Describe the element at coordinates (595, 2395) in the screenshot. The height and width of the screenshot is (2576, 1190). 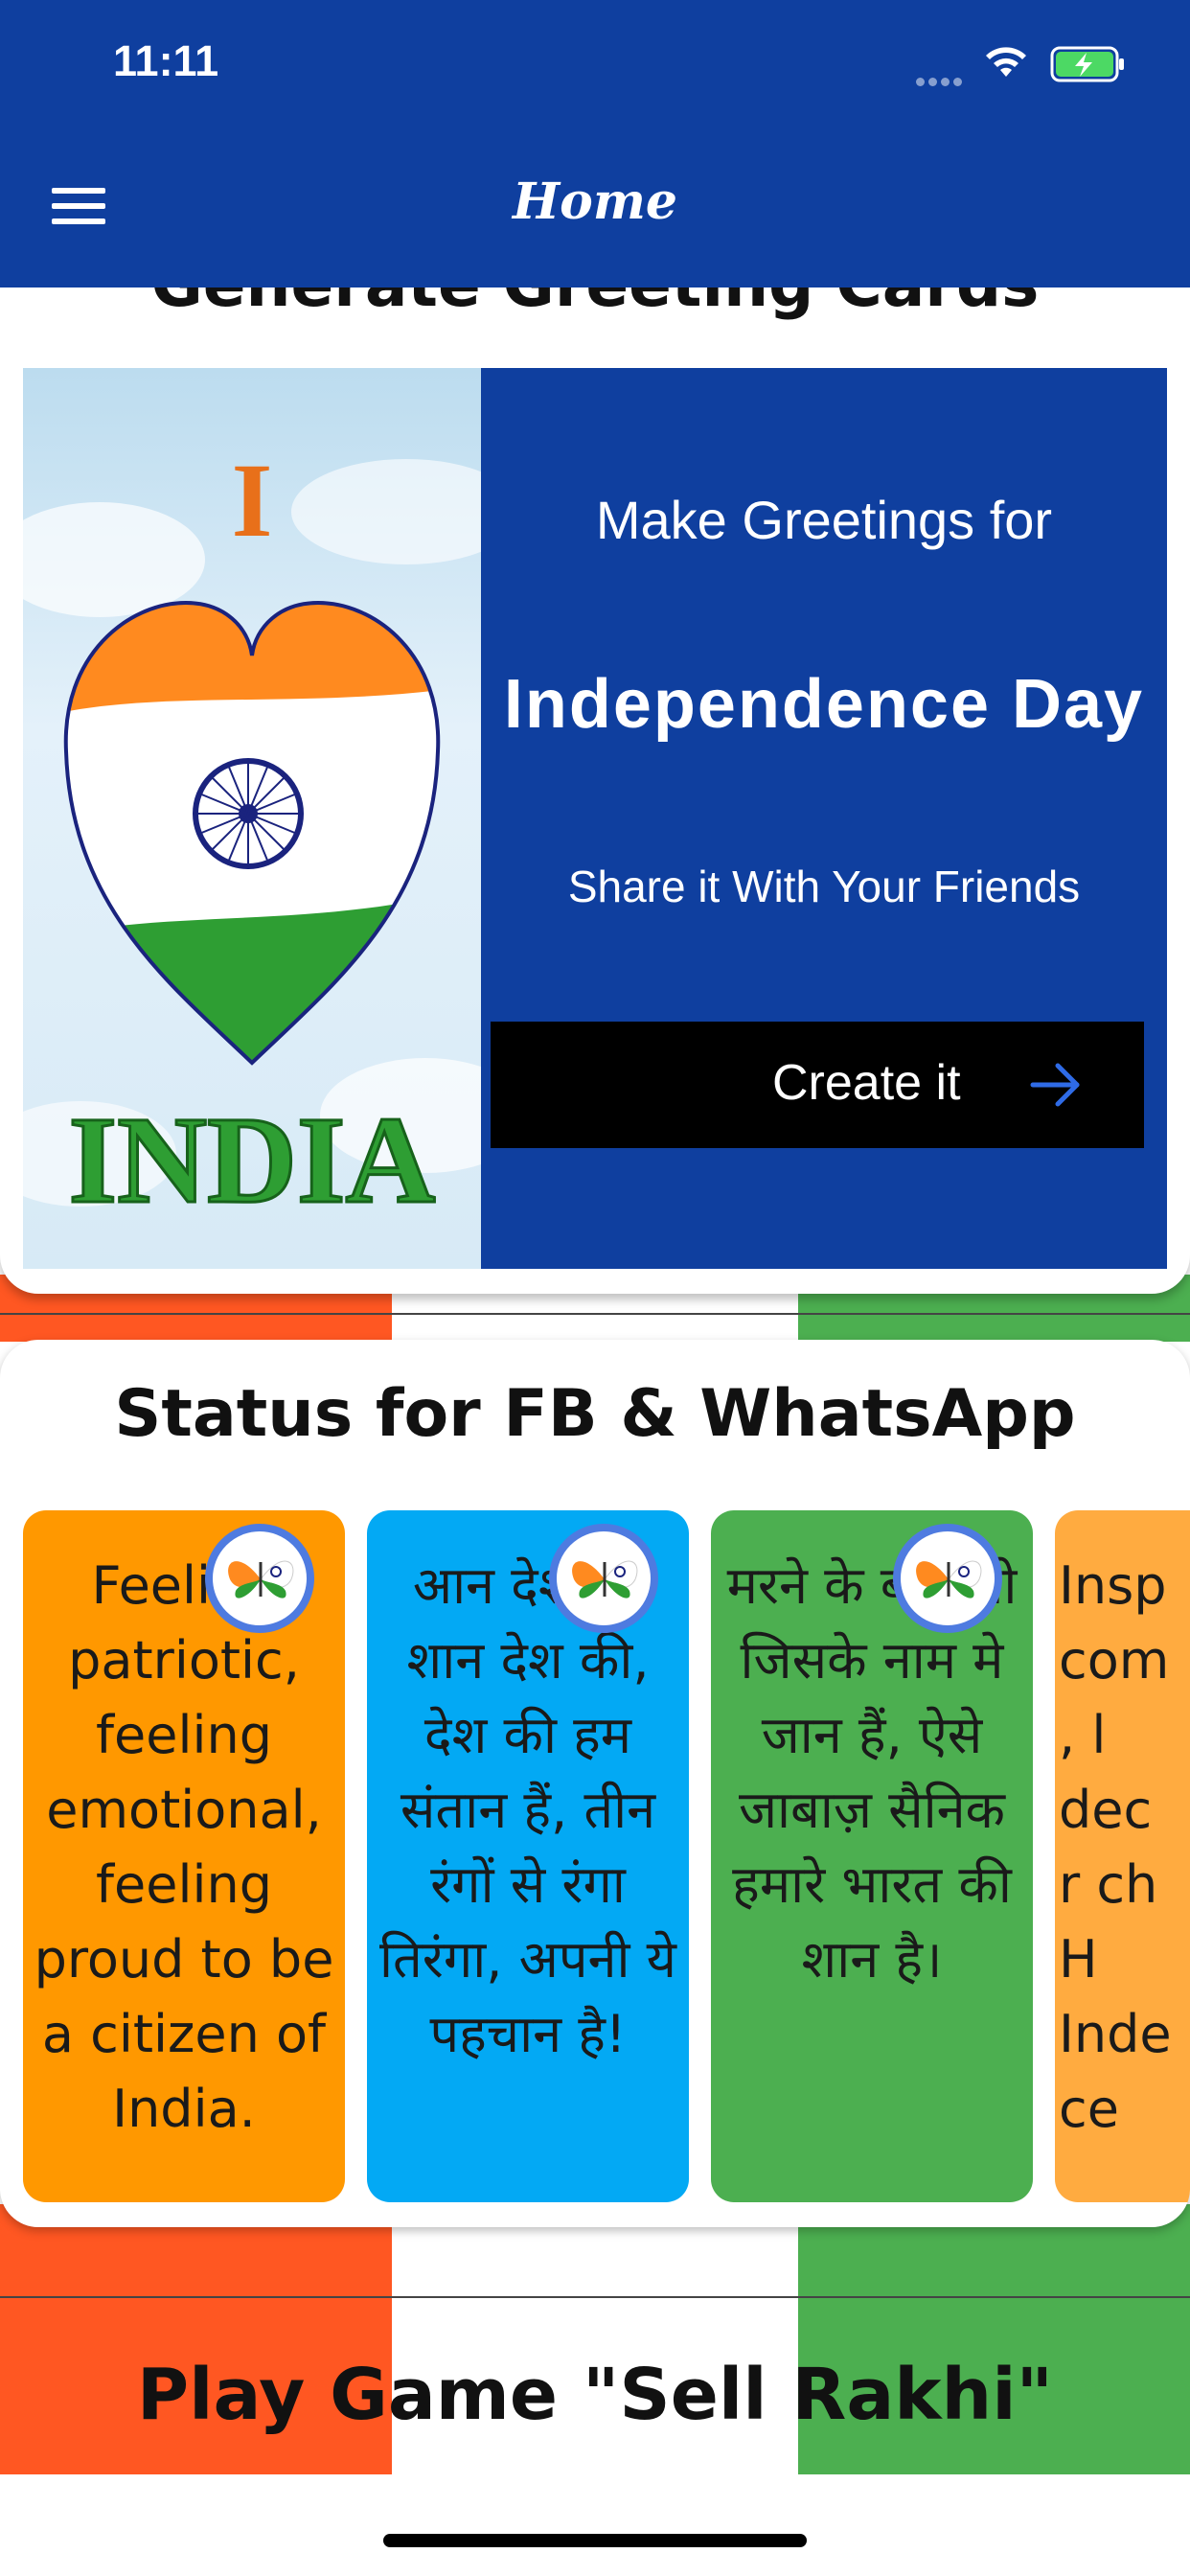
I see `play-game-heading: Play Game "Sell Rakhi"` at that location.